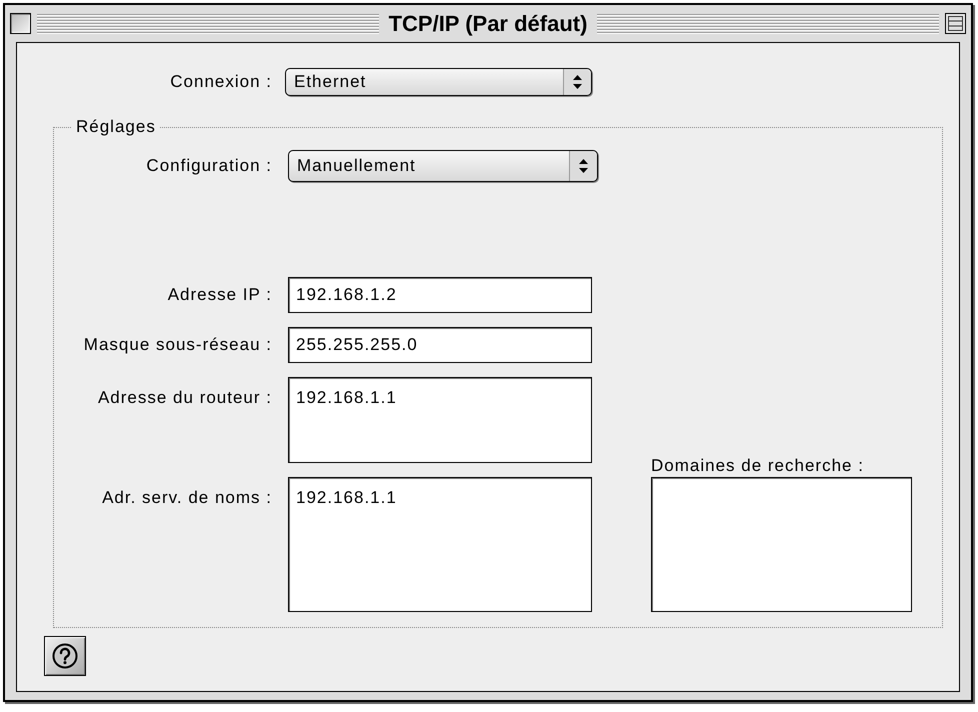 The width and height of the screenshot is (978, 712). Describe the element at coordinates (219, 295) in the screenshot. I see `field-label: Adresse IP :` at that location.